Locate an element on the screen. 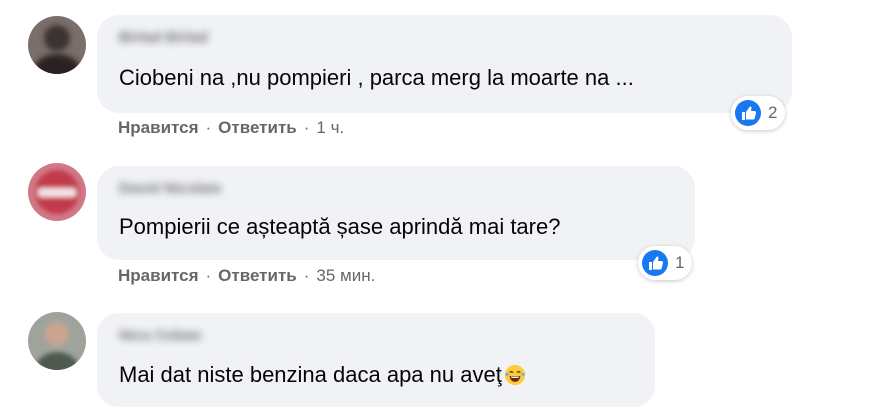 Image resolution: width=892 pixels, height=416 pixels. comment-text-body: Mai dat niste benzina daca apa nu aveţ is located at coordinates (310, 374).